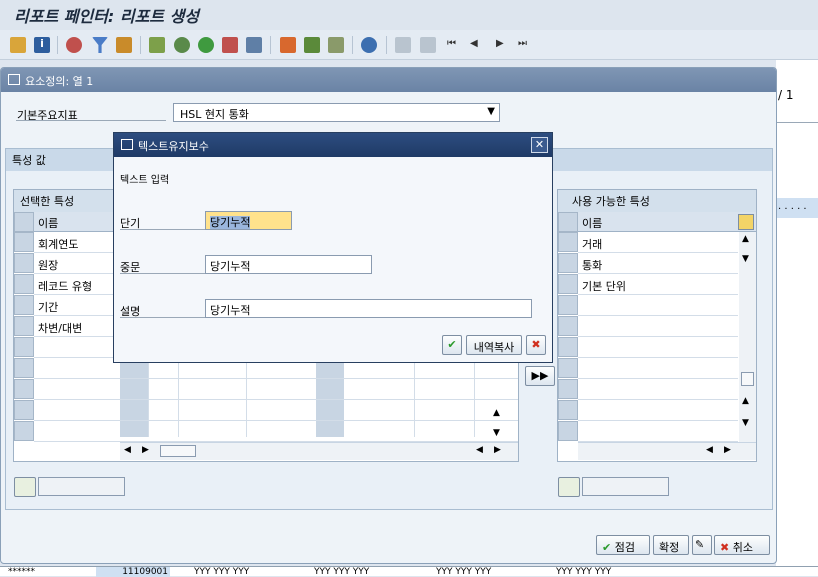 The height and width of the screenshot is (577, 818). I want to click on info-icon: i, so click(42, 45).